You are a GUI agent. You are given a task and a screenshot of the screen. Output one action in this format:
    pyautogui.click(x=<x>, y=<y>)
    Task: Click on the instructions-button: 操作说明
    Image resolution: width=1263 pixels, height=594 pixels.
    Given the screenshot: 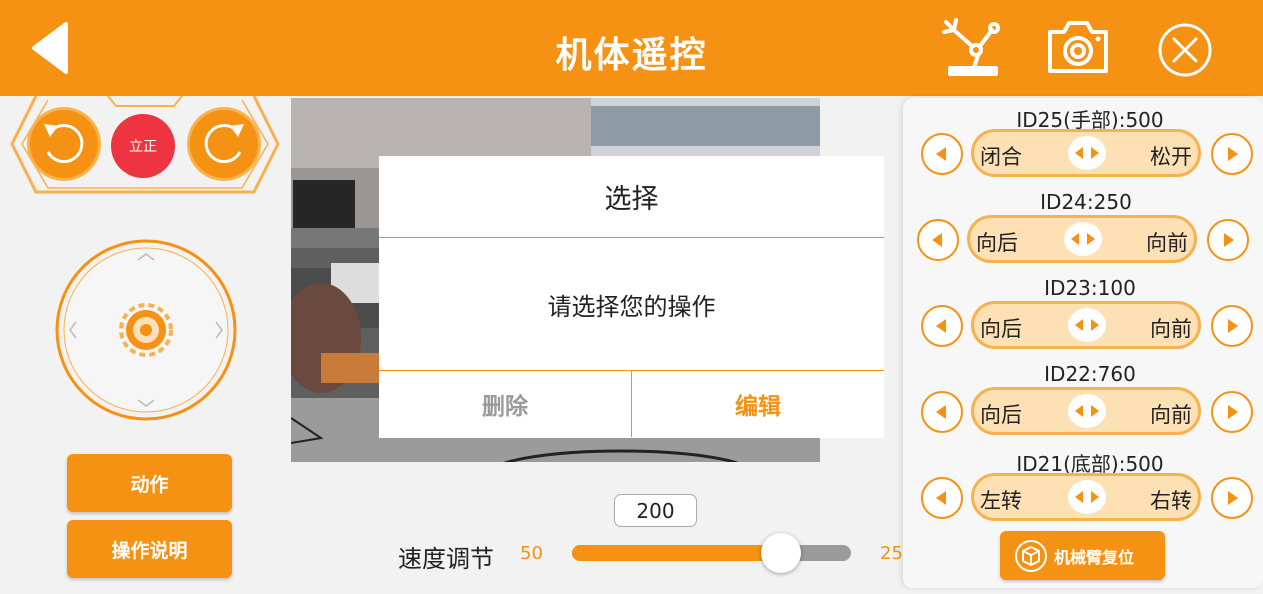 What is the action you would take?
    pyautogui.click(x=149, y=549)
    